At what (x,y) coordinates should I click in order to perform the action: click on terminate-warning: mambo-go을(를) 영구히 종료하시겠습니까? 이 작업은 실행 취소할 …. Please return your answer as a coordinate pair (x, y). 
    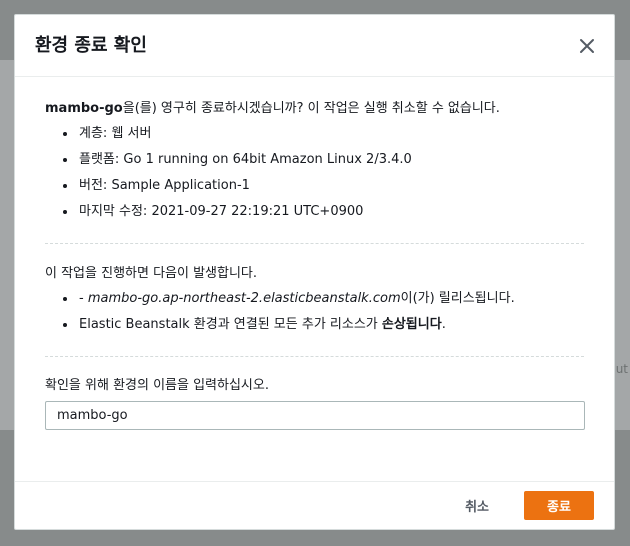
    Looking at the image, I should click on (314, 109).